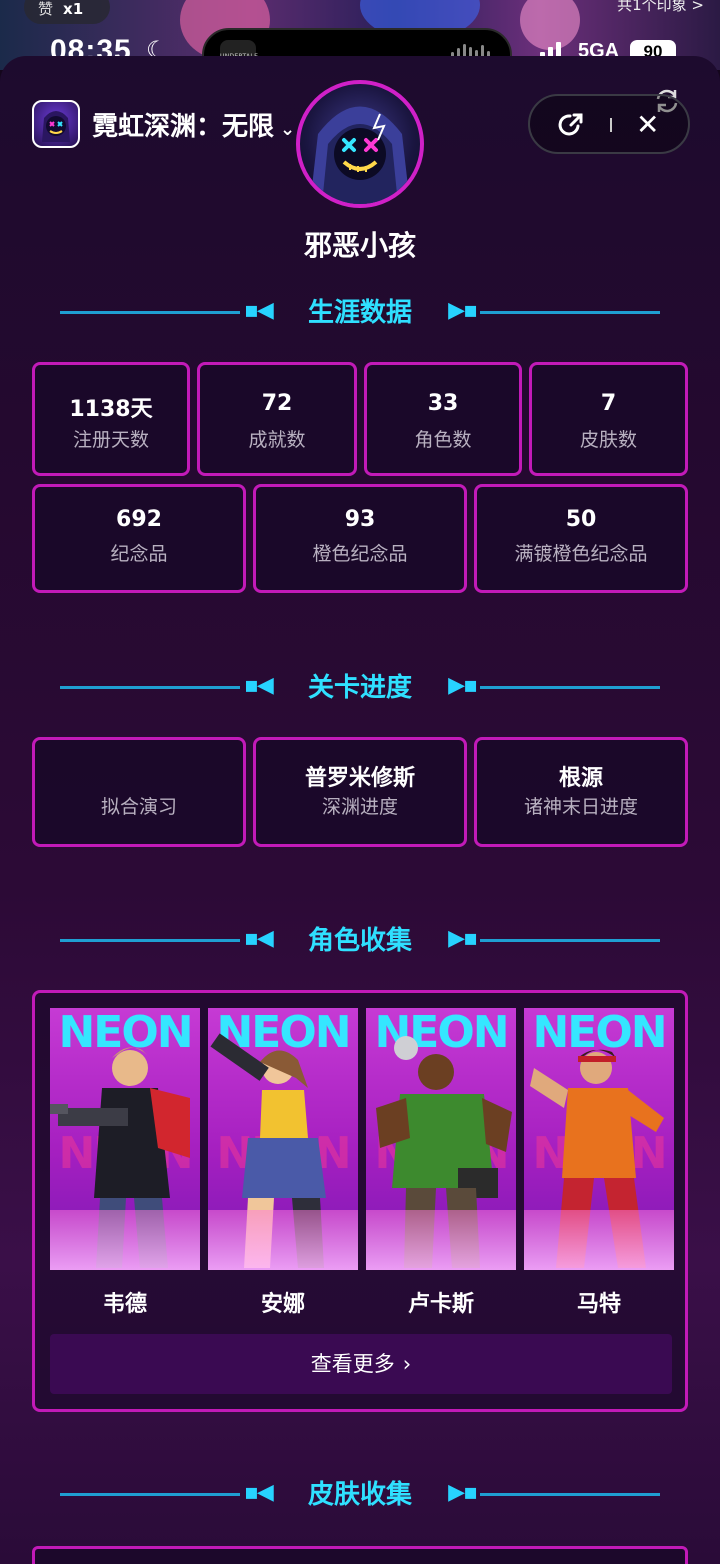 The height and width of the screenshot is (1564, 720). I want to click on character-name: 卢卡斯, so click(440, 1304).